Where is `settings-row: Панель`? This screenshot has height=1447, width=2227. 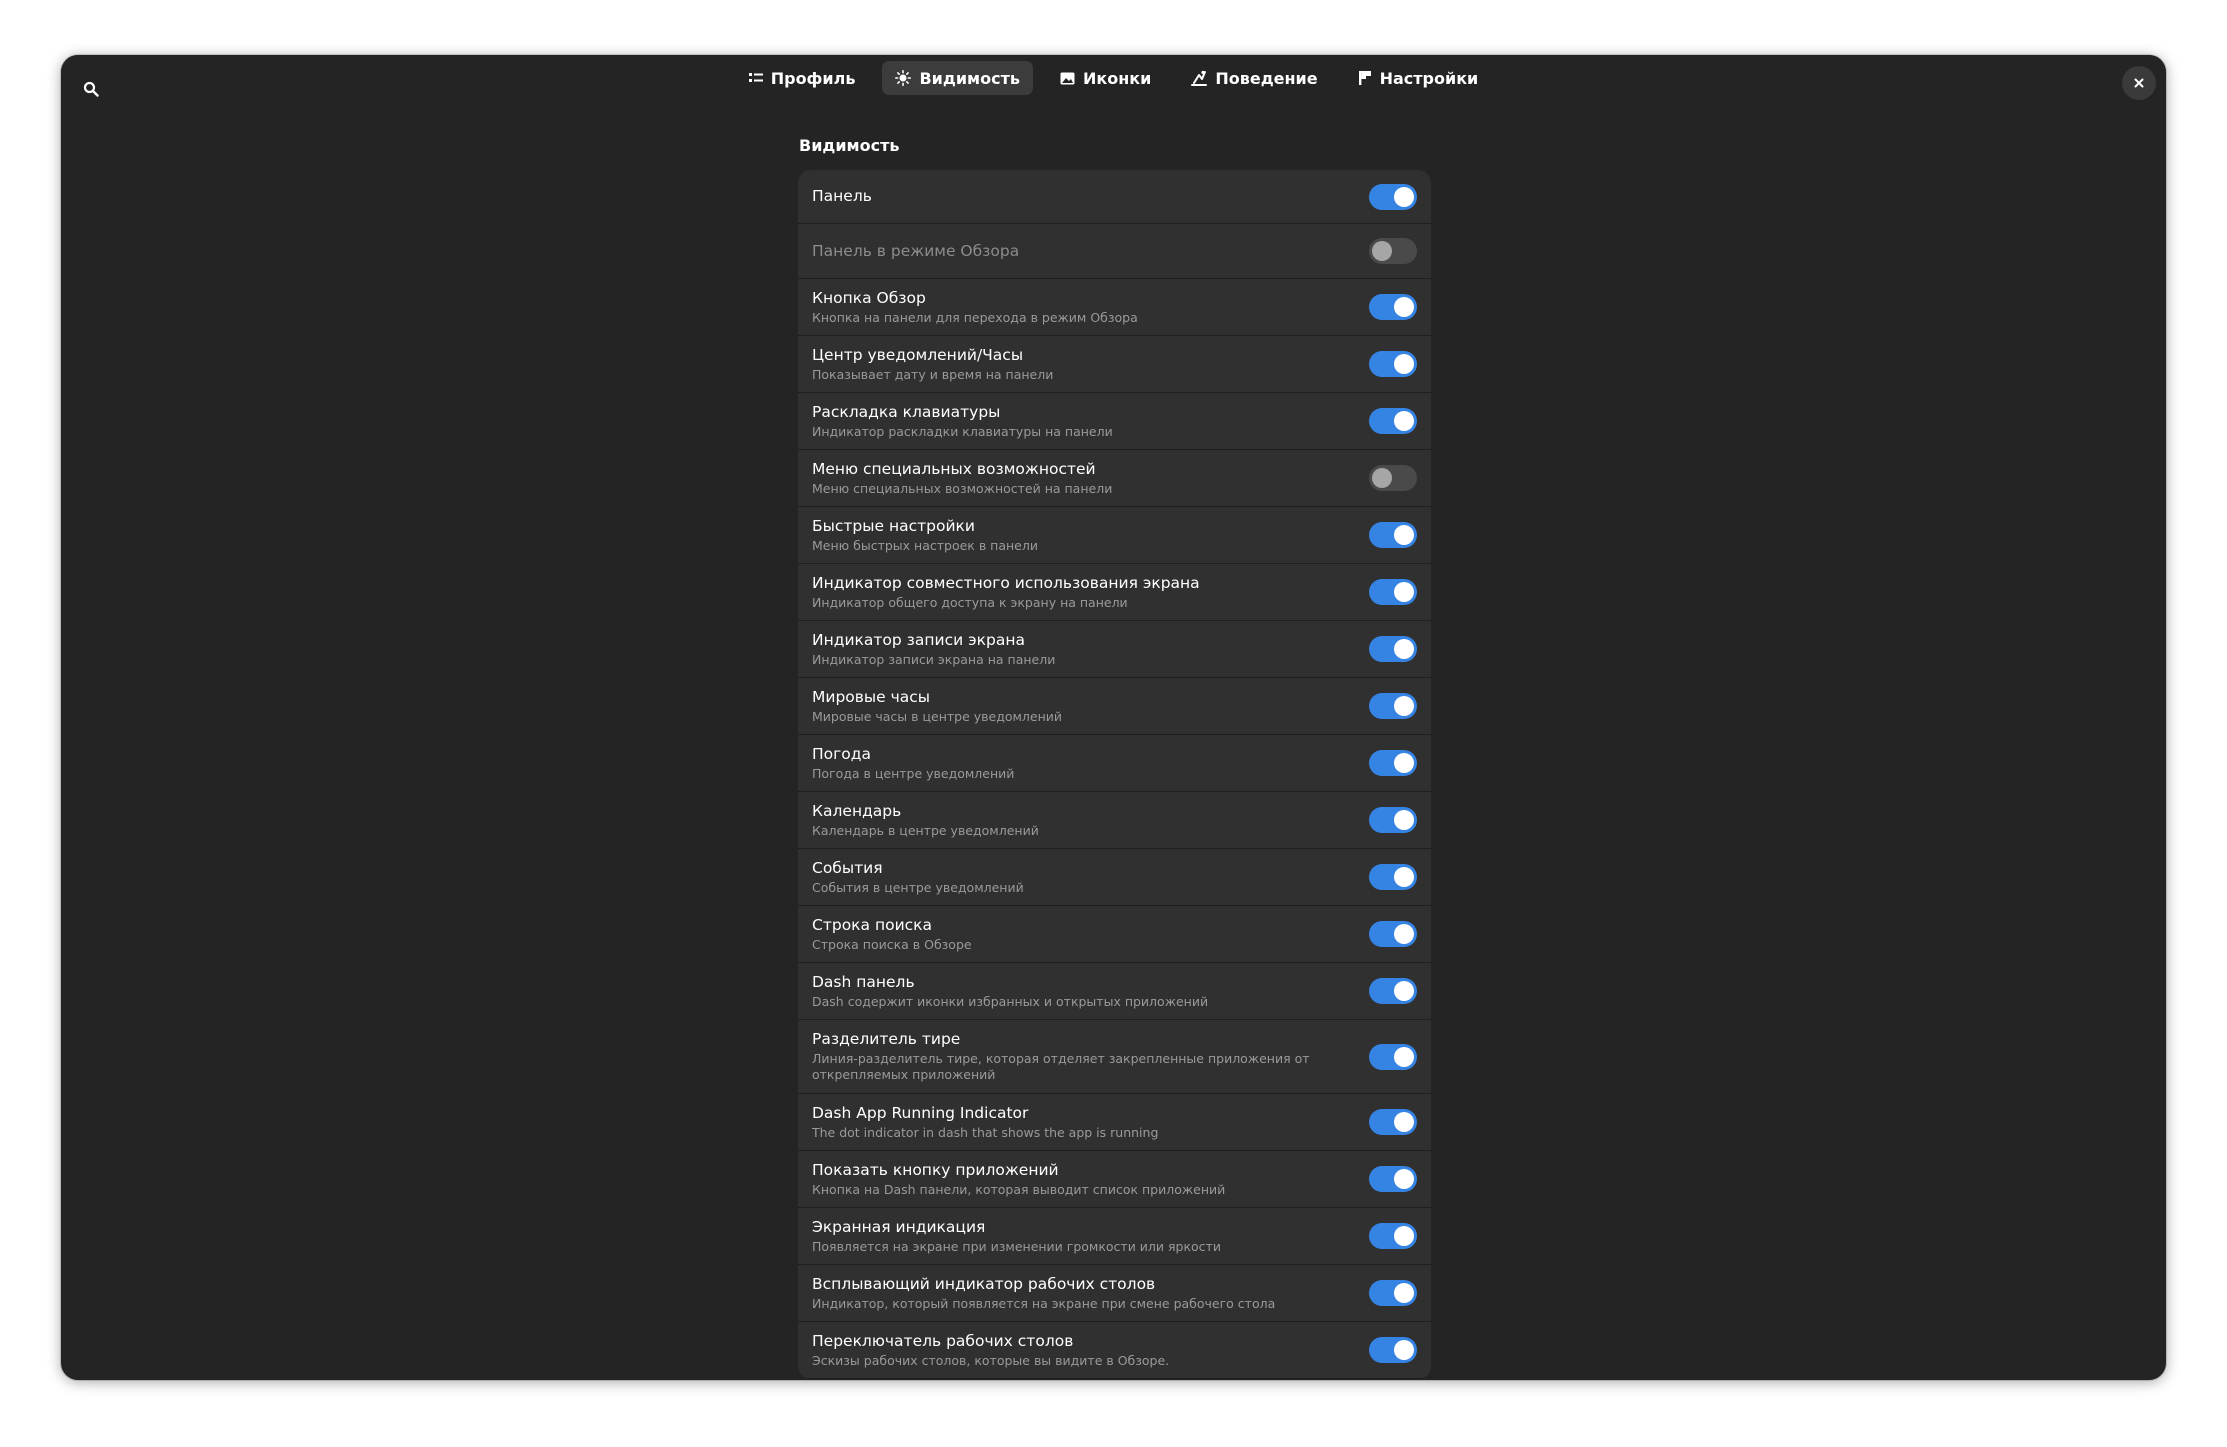
settings-row: Панель is located at coordinates (1114, 197).